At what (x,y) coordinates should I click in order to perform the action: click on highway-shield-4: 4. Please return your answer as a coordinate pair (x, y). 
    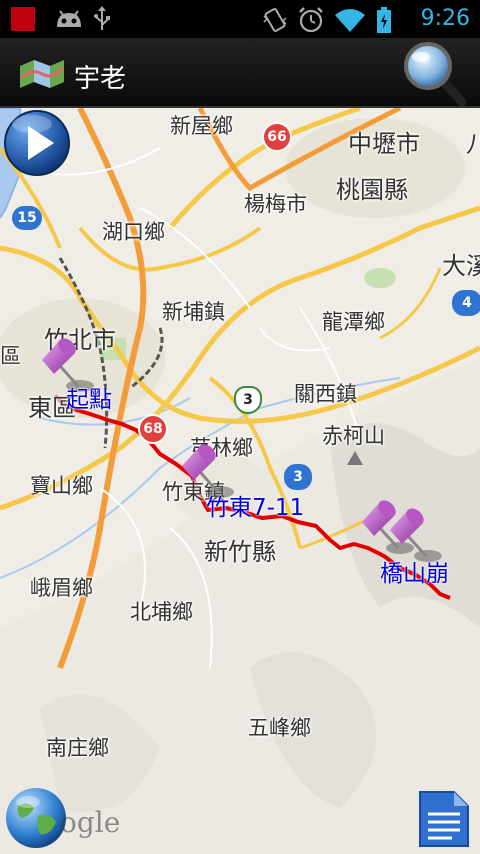
    Looking at the image, I should click on (466, 303).